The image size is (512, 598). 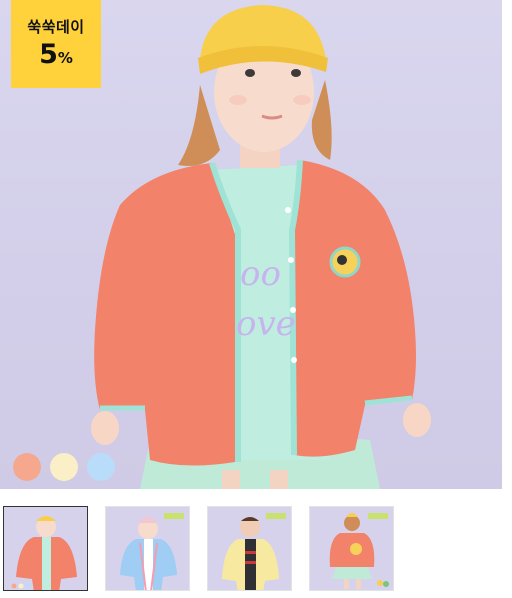 I want to click on thumbnail-yellow-jacket, so click(x=249, y=548).